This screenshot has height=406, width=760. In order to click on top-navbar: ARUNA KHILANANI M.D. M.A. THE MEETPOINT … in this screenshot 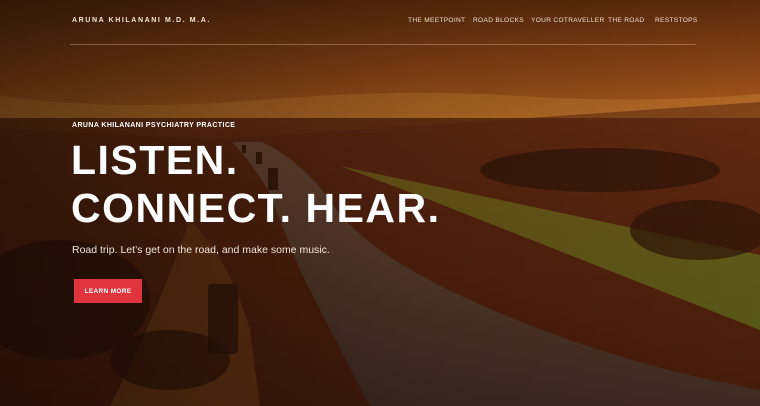, I will do `click(380, 22)`.